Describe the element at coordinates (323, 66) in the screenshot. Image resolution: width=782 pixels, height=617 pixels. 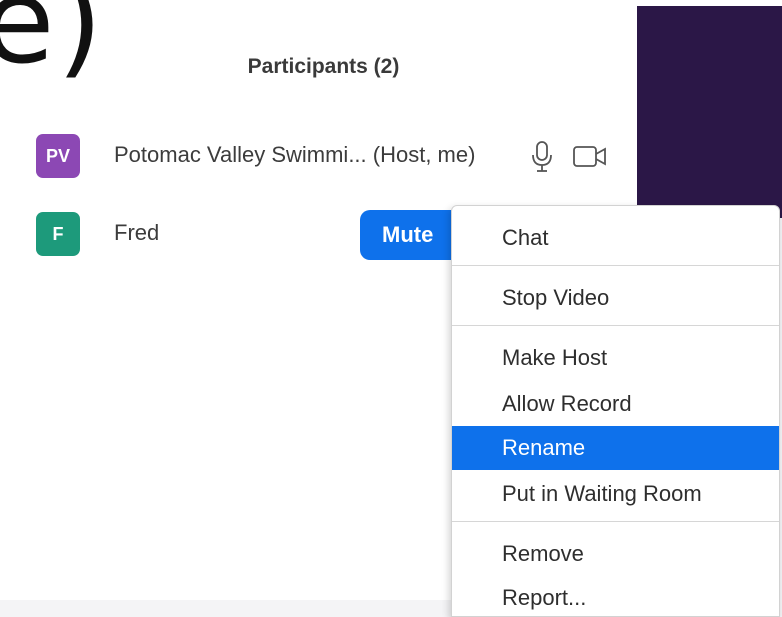
I see `participants-title: Participants (2)` at that location.